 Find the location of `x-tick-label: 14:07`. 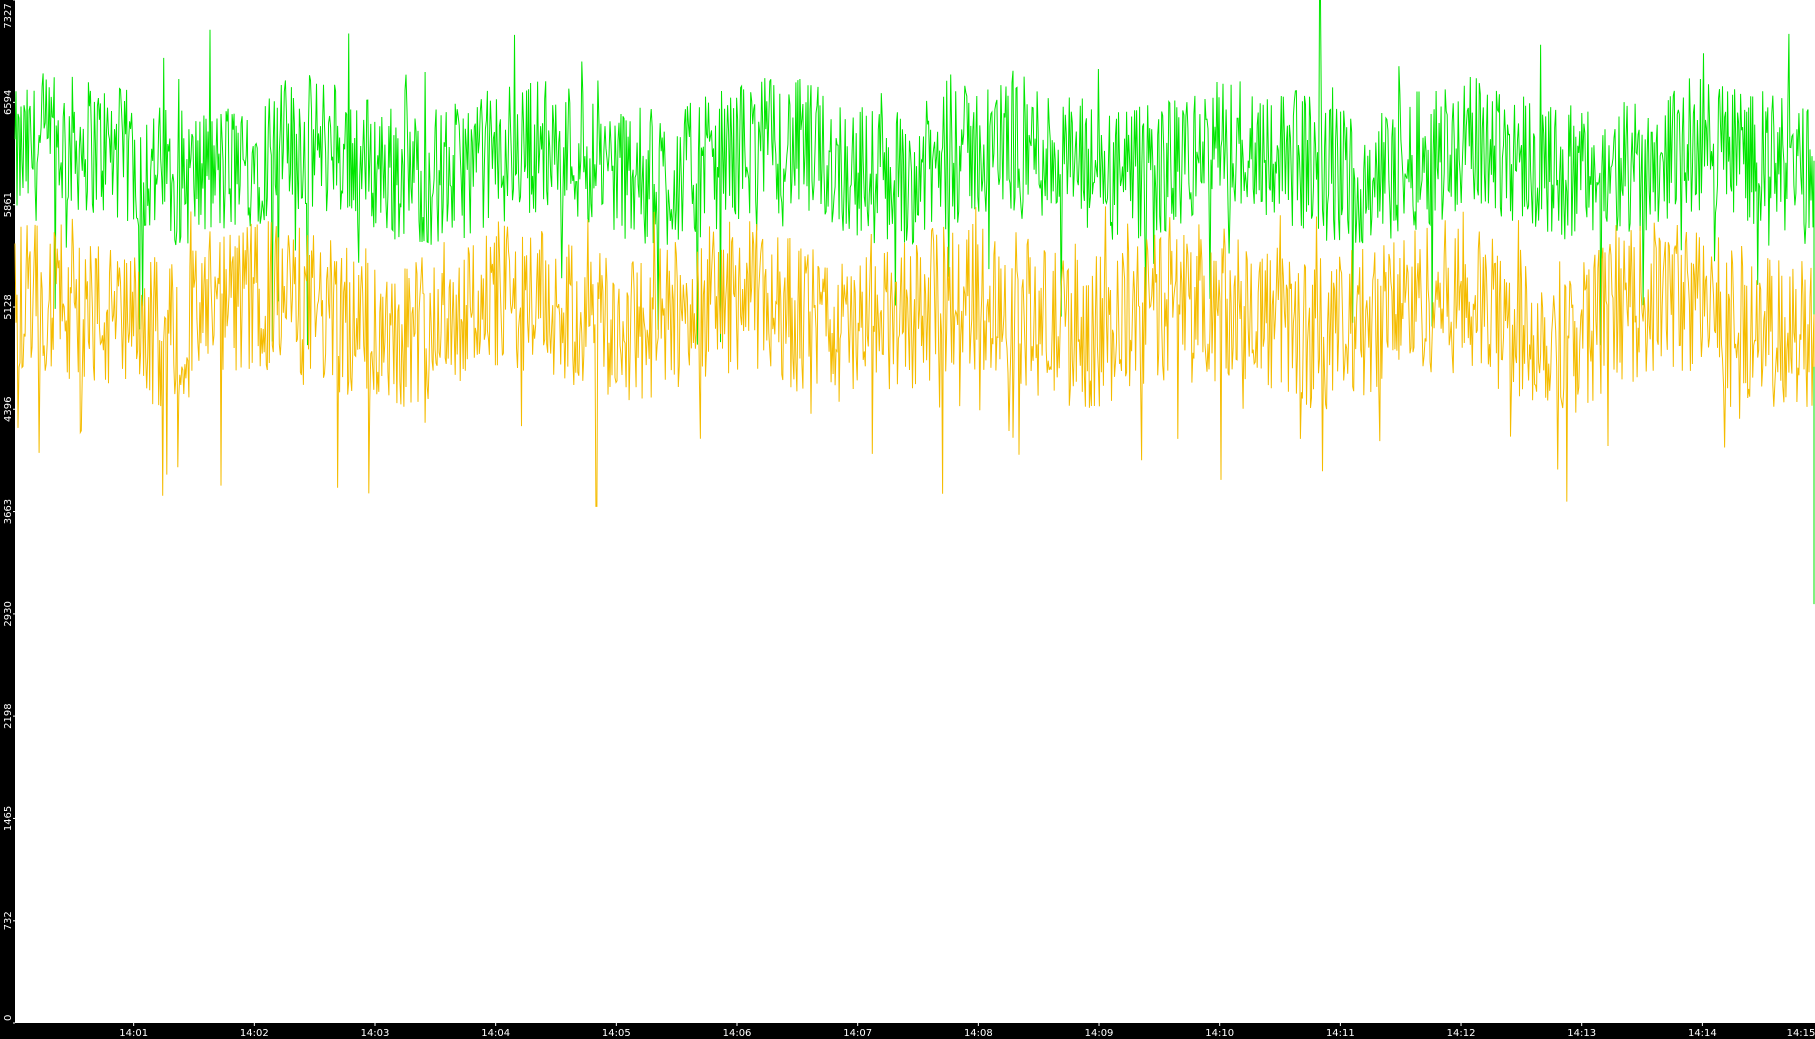

x-tick-label: 14:07 is located at coordinates (857, 1033).